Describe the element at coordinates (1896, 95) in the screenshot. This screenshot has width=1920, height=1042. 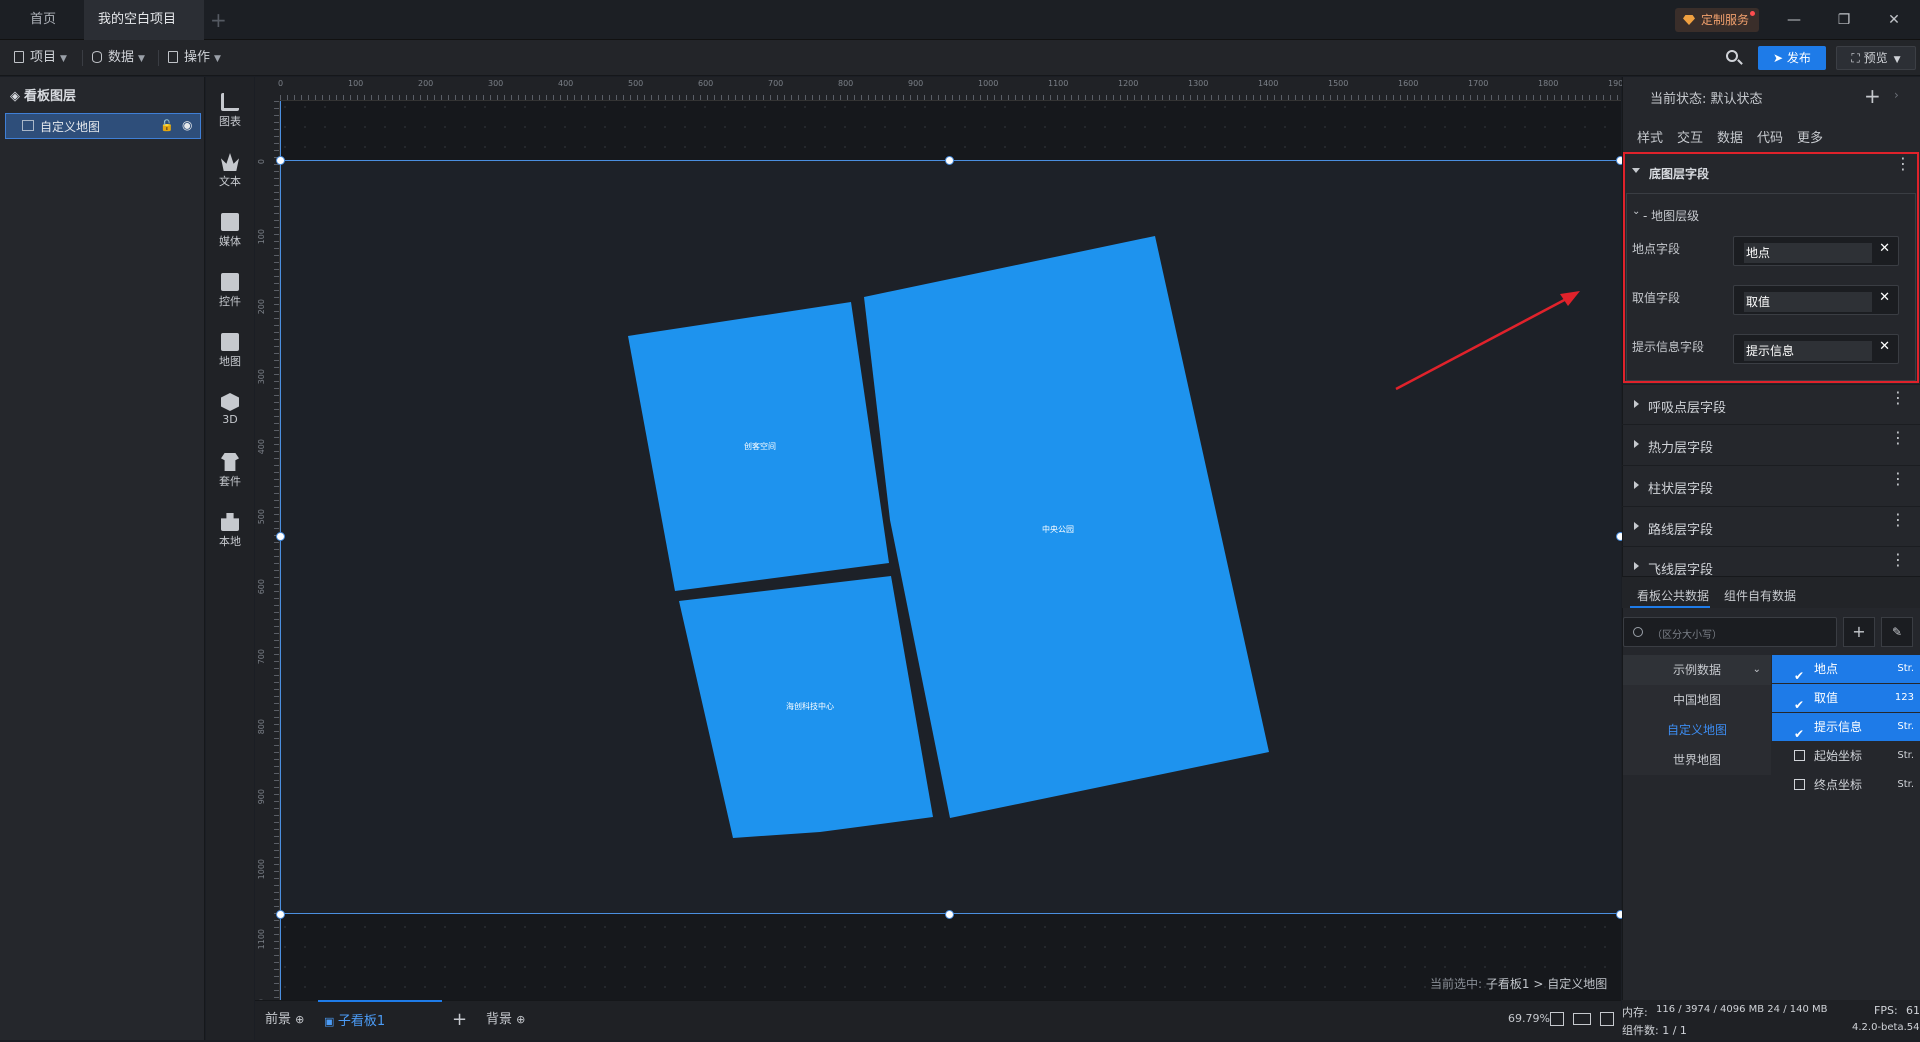
I see `chevron-right-icon: ›` at that location.